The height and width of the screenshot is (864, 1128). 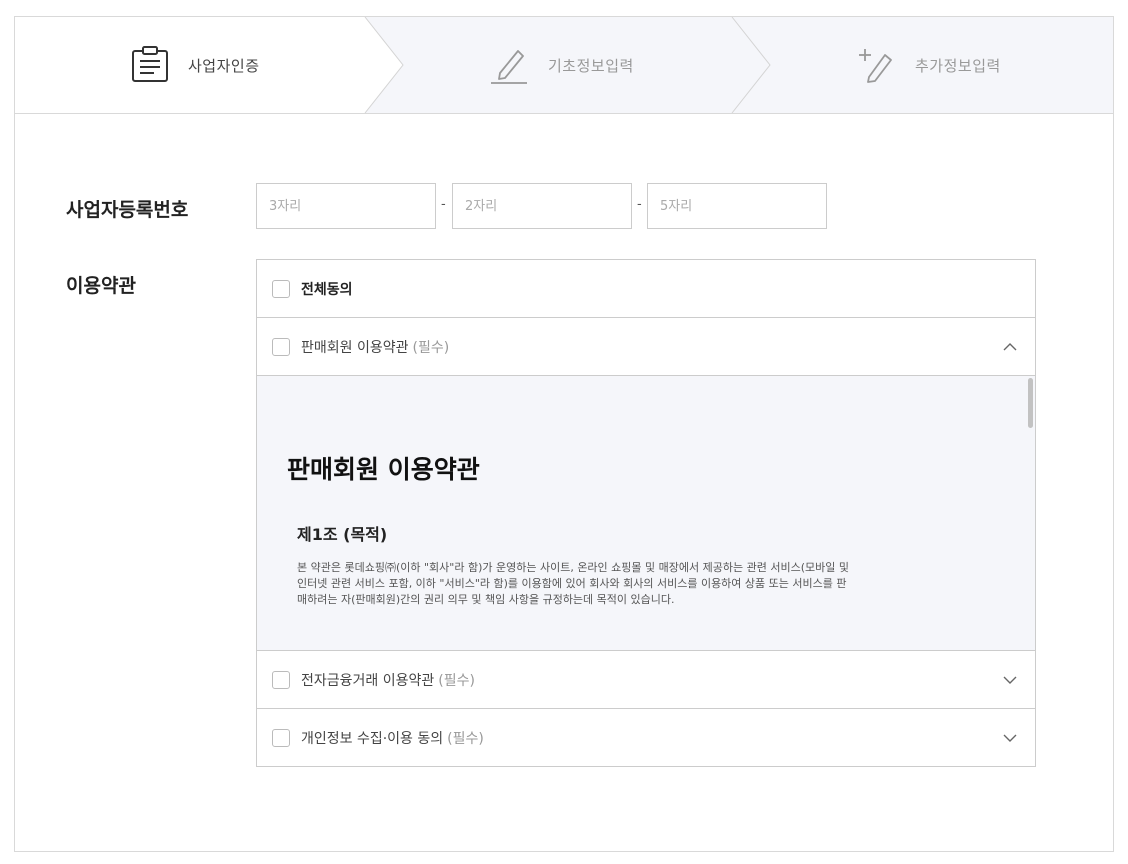 I want to click on document-icon, so click(x=150, y=65).